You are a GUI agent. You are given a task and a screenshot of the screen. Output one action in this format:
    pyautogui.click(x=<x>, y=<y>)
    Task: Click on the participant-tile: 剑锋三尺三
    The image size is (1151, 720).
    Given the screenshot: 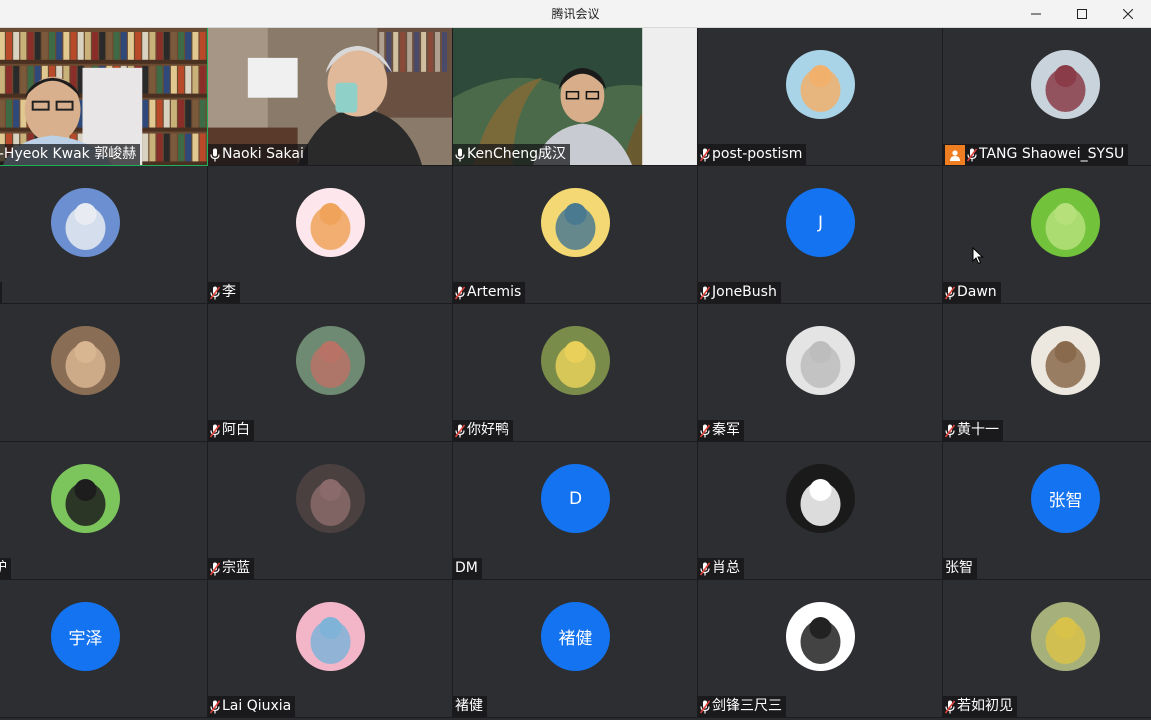 What is the action you would take?
    pyautogui.click(x=820, y=649)
    